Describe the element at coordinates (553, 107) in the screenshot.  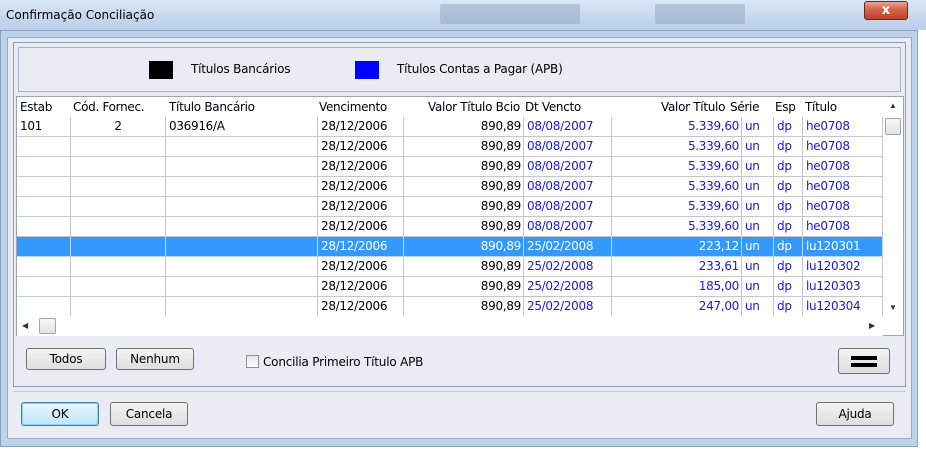
I see `column-header: Dt Vencto` at that location.